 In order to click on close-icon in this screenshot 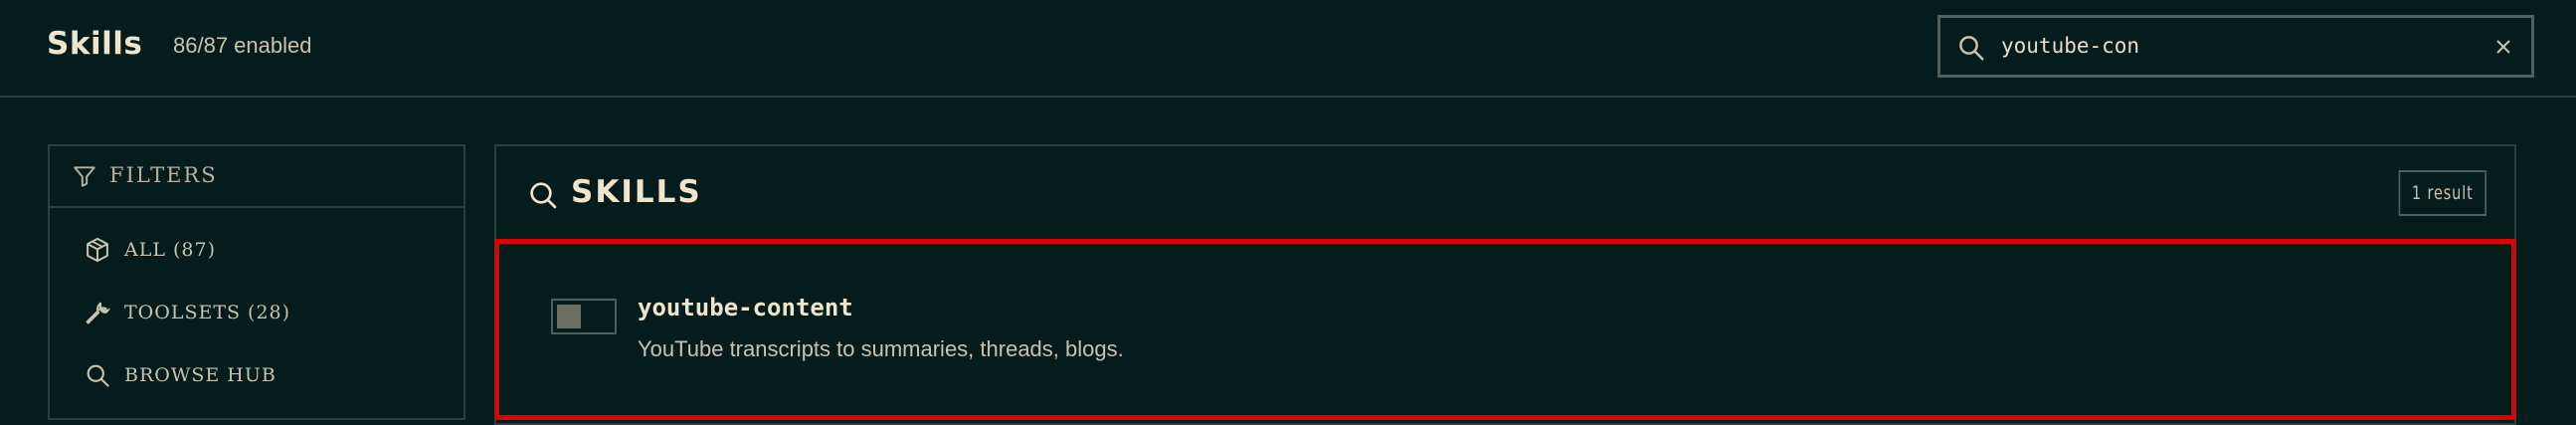, I will do `click(2503, 47)`.